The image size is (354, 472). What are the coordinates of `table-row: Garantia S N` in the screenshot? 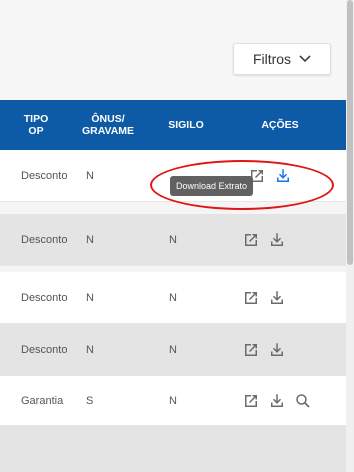 It's located at (173, 401).